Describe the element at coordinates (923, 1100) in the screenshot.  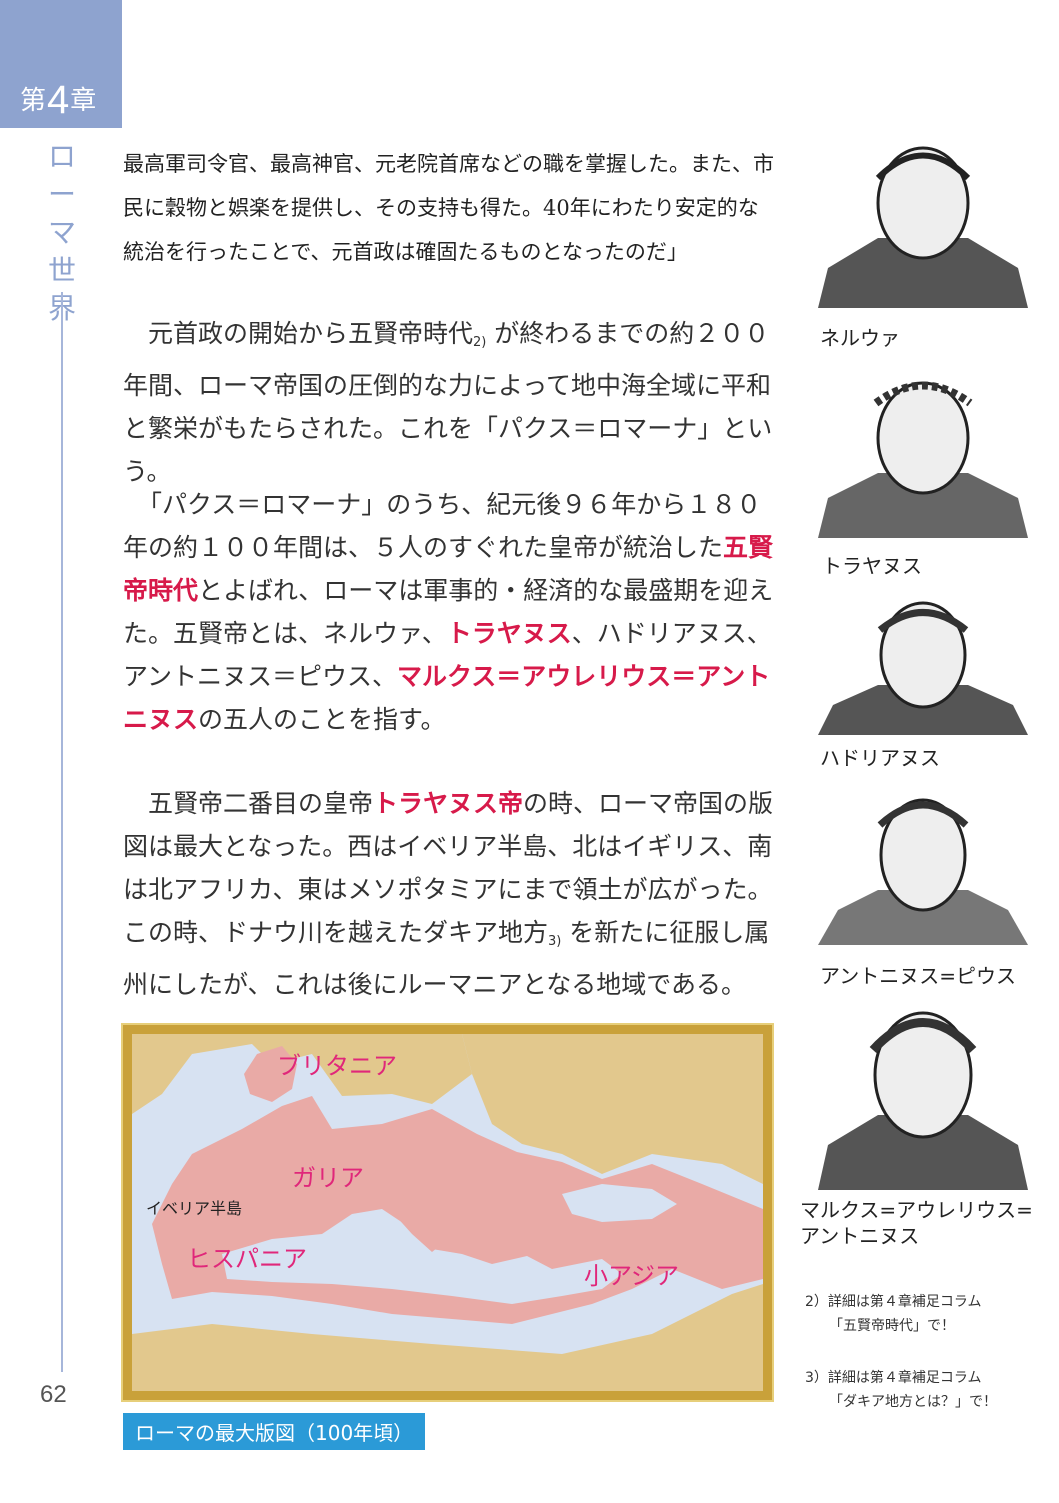
I see `portrait-marcus-aurelius` at that location.